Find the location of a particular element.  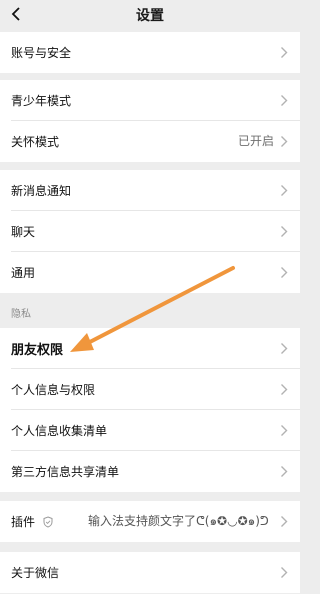

shield-icon is located at coordinates (48, 521).